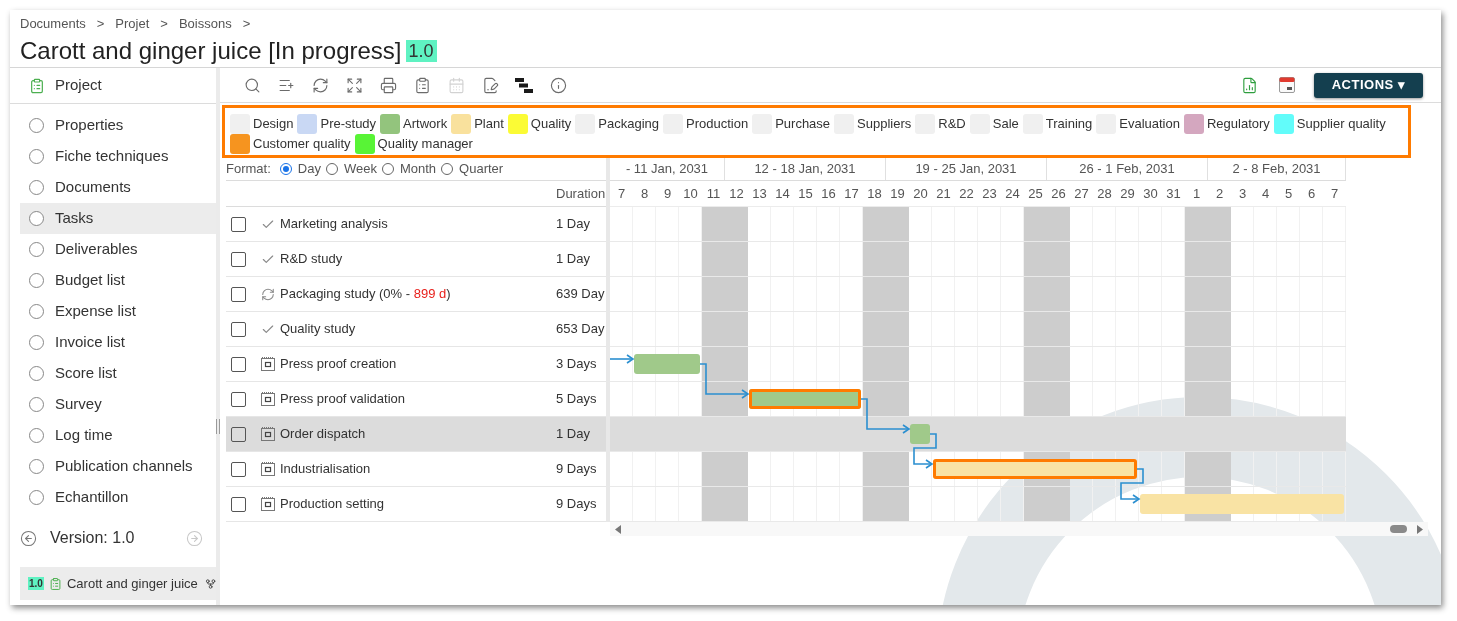 The height and width of the screenshot is (621, 1457). Describe the element at coordinates (118, 218) in the screenshot. I see `sidebar-item: Tasks` at that location.